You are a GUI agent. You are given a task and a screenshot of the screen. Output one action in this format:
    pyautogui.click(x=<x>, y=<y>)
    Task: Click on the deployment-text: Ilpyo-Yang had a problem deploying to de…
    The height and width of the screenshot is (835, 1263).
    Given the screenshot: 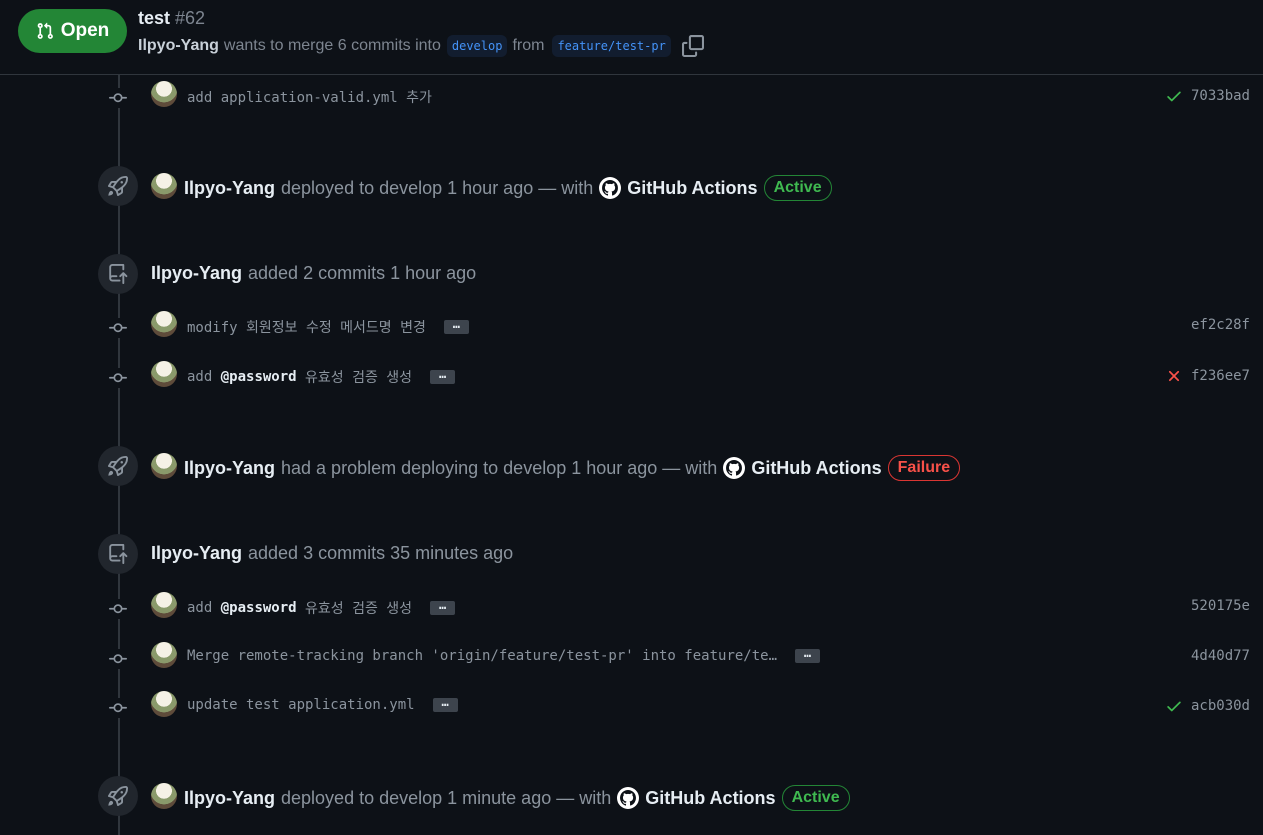 What is the action you would take?
    pyautogui.click(x=572, y=468)
    